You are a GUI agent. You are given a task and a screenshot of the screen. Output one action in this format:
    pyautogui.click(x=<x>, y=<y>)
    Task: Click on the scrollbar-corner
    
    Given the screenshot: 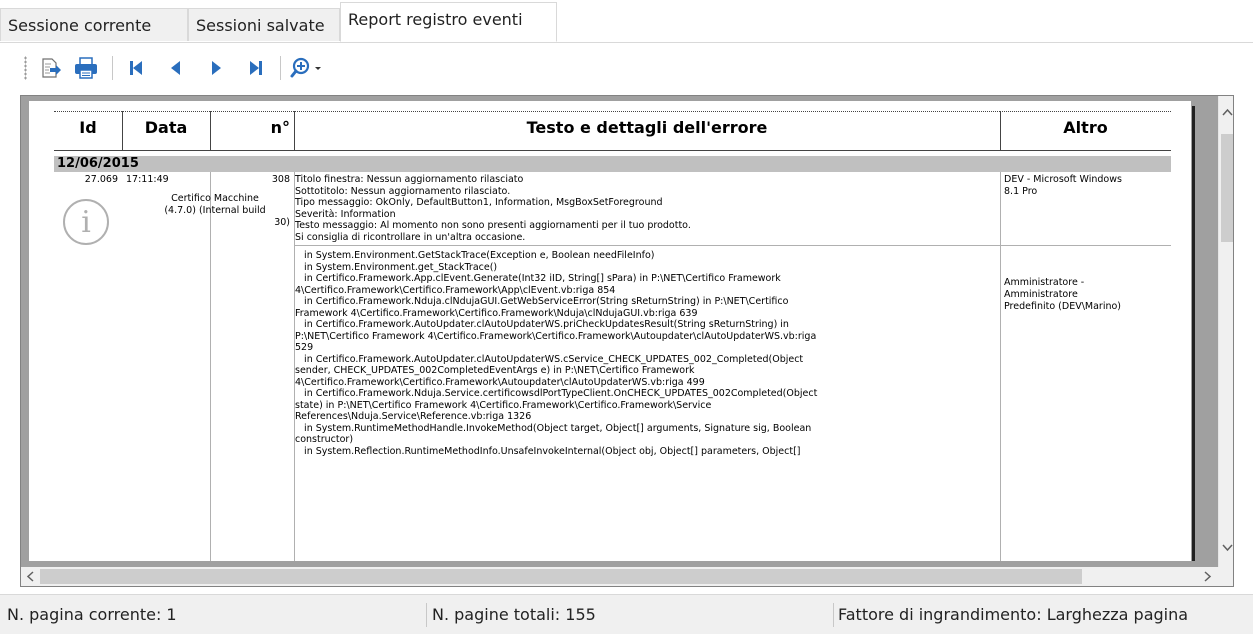 What is the action you would take?
    pyautogui.click(x=1225, y=576)
    